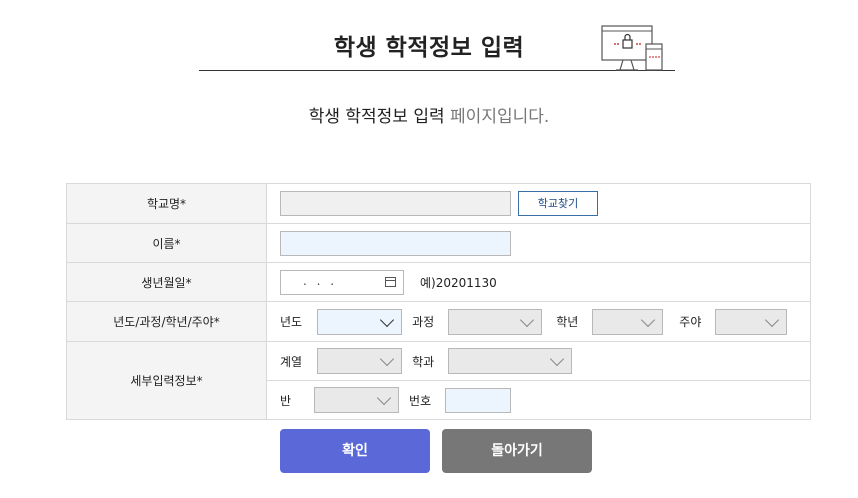  I want to click on name-label: 이름*, so click(166, 243).